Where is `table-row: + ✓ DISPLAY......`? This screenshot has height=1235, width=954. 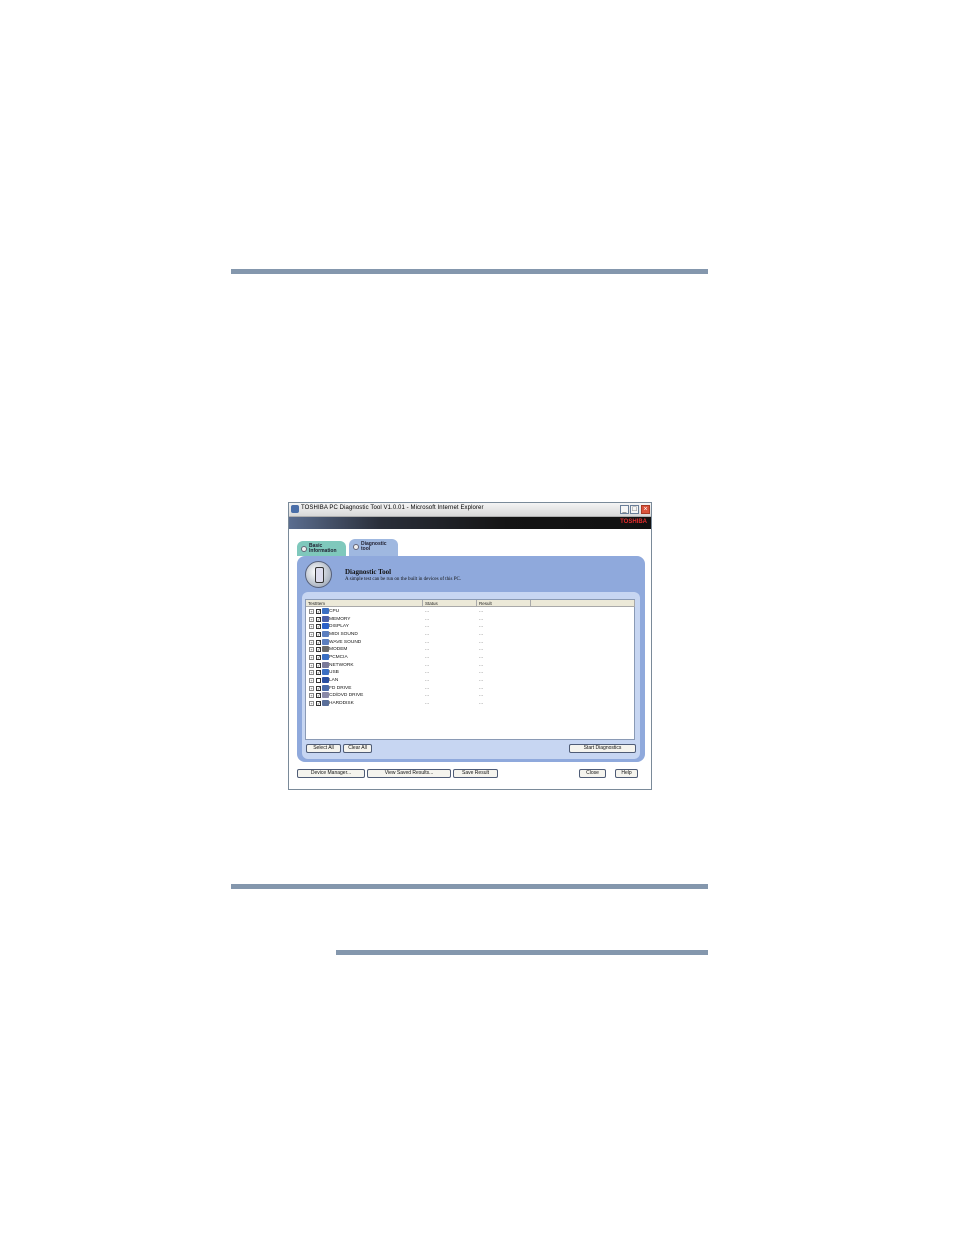 table-row: + ✓ DISPLAY...... is located at coordinates (470, 627).